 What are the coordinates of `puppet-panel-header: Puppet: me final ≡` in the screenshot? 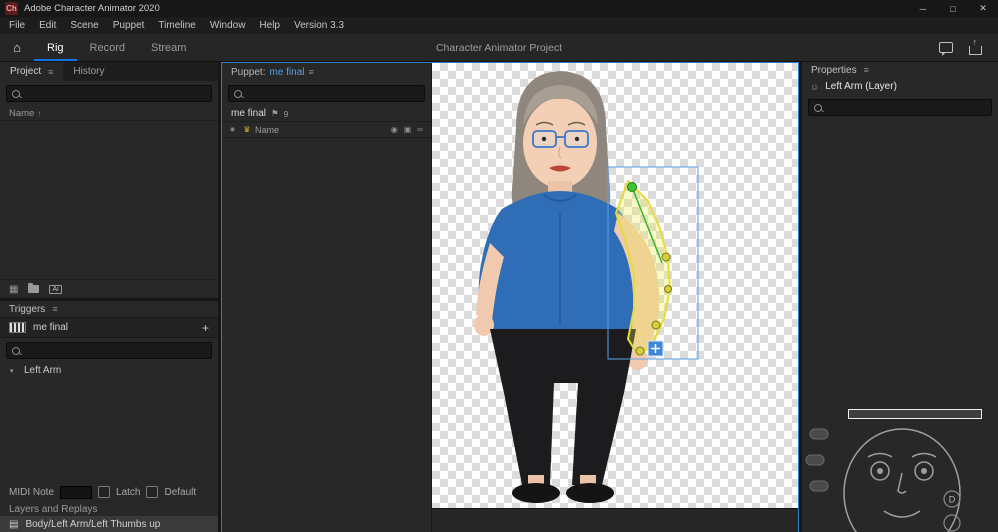 It's located at (326, 72).